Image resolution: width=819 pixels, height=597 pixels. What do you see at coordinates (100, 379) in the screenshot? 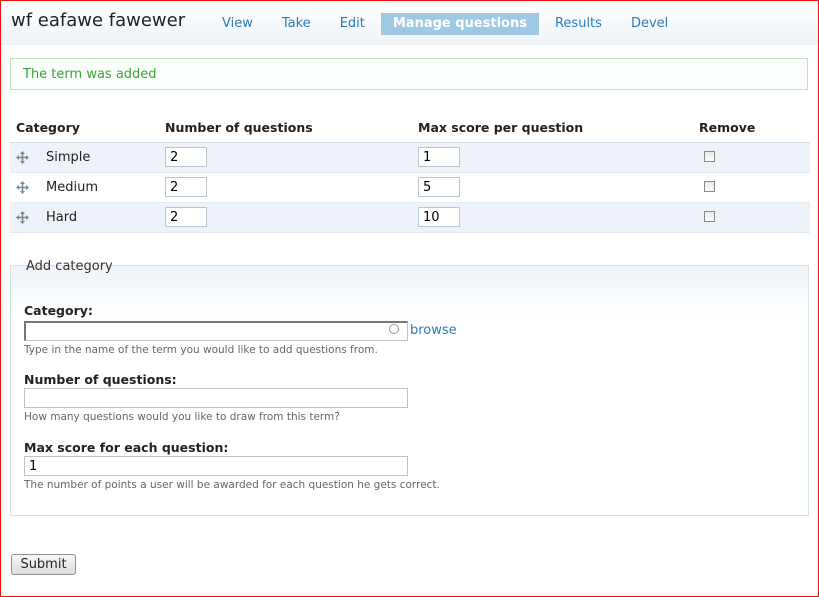
I see `number-field-label: Number of questions:` at bounding box center [100, 379].